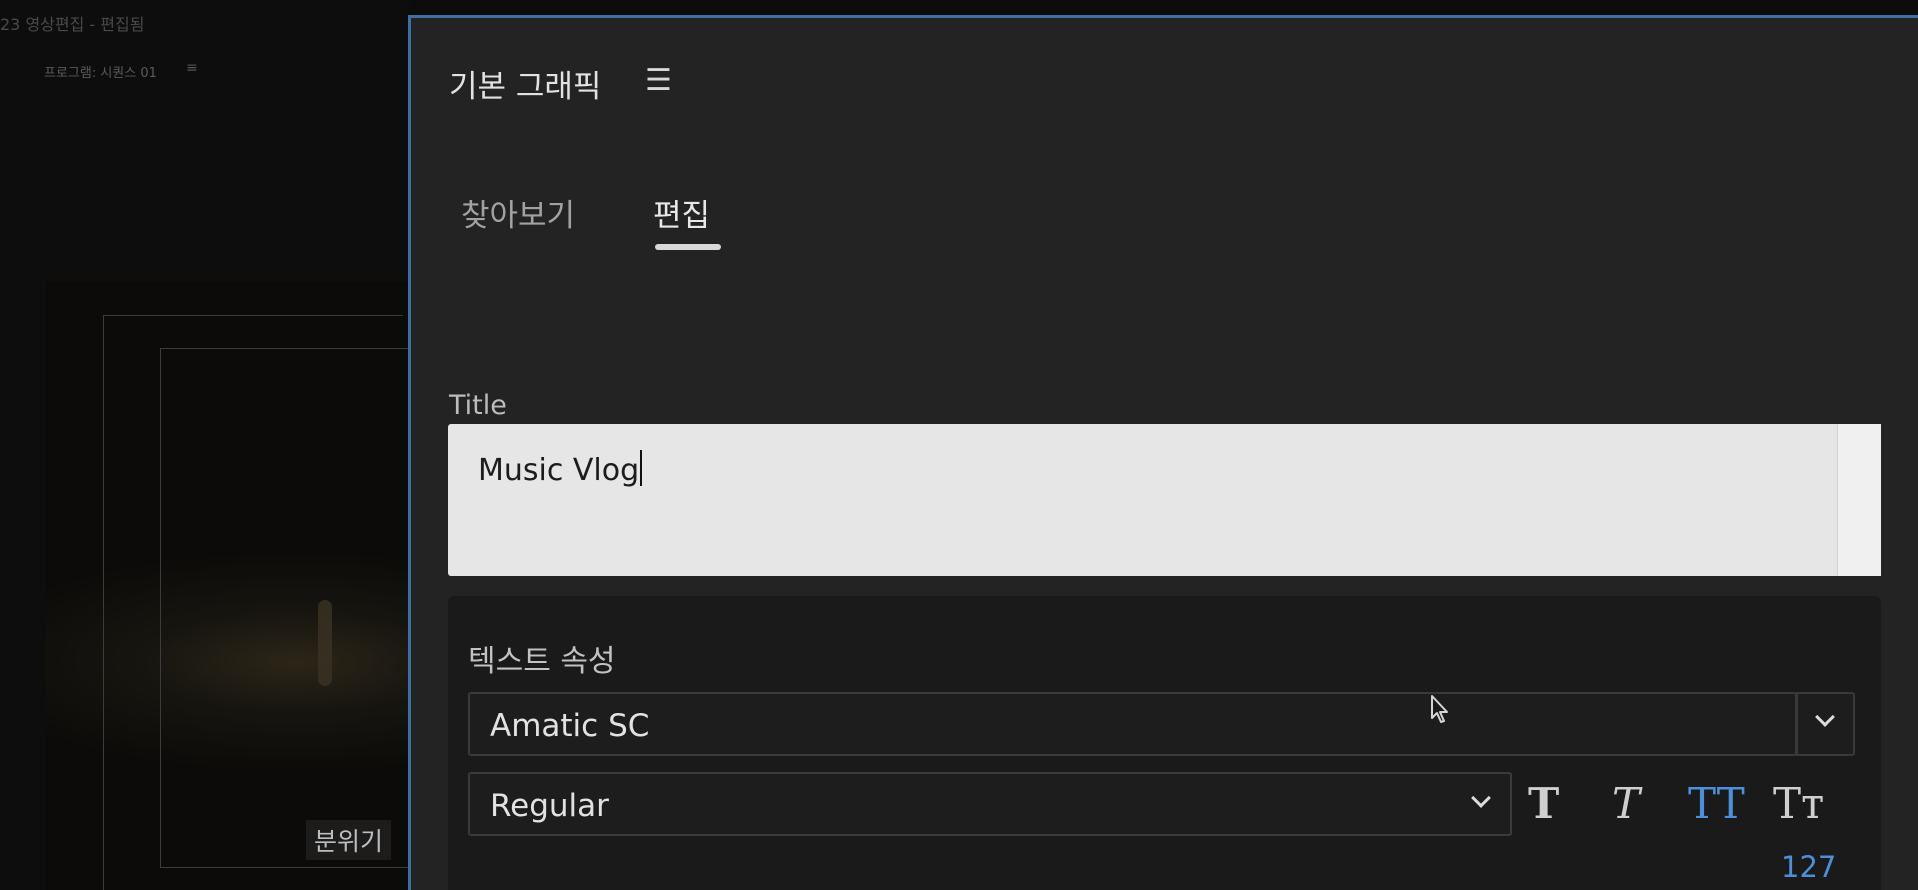  What do you see at coordinates (1808, 867) in the screenshot?
I see `value-readout: 127` at bounding box center [1808, 867].